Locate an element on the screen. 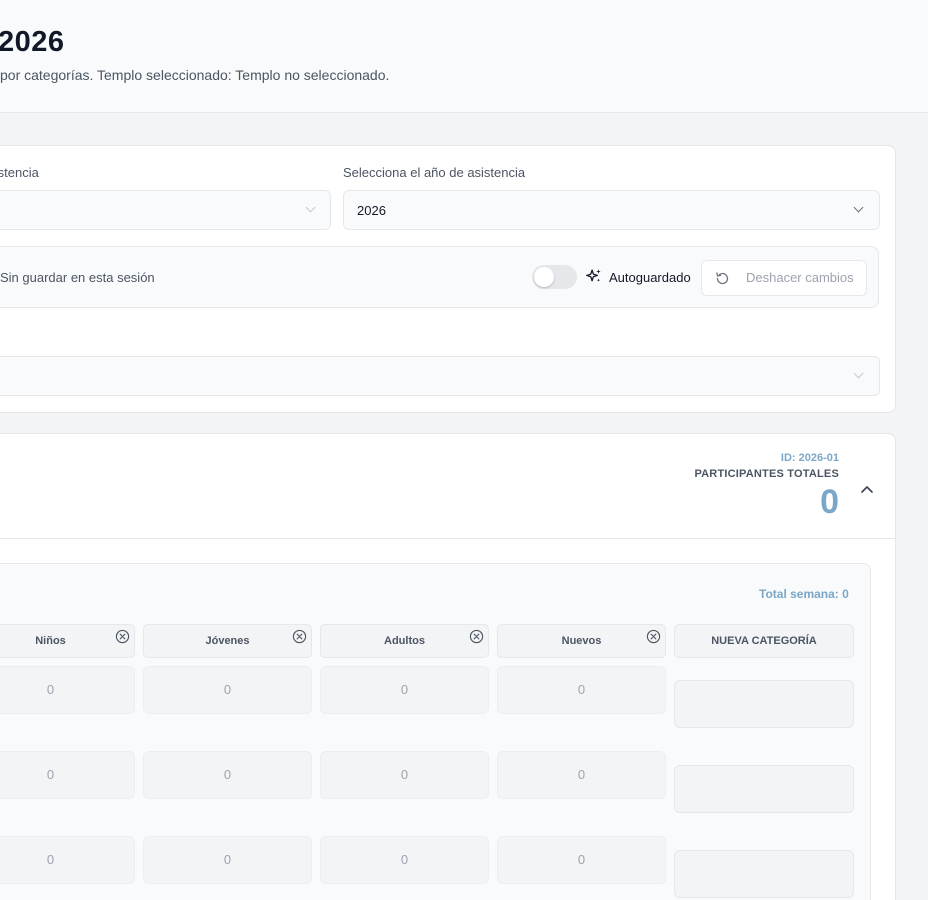  category-header-adultos: Adultos is located at coordinates (404, 641).